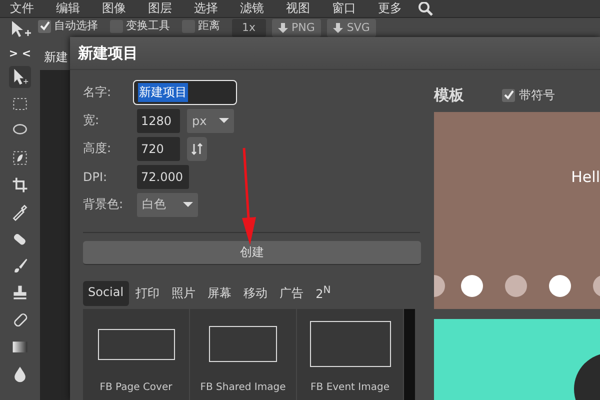  I want to click on field-label: 宽:, so click(91, 120).